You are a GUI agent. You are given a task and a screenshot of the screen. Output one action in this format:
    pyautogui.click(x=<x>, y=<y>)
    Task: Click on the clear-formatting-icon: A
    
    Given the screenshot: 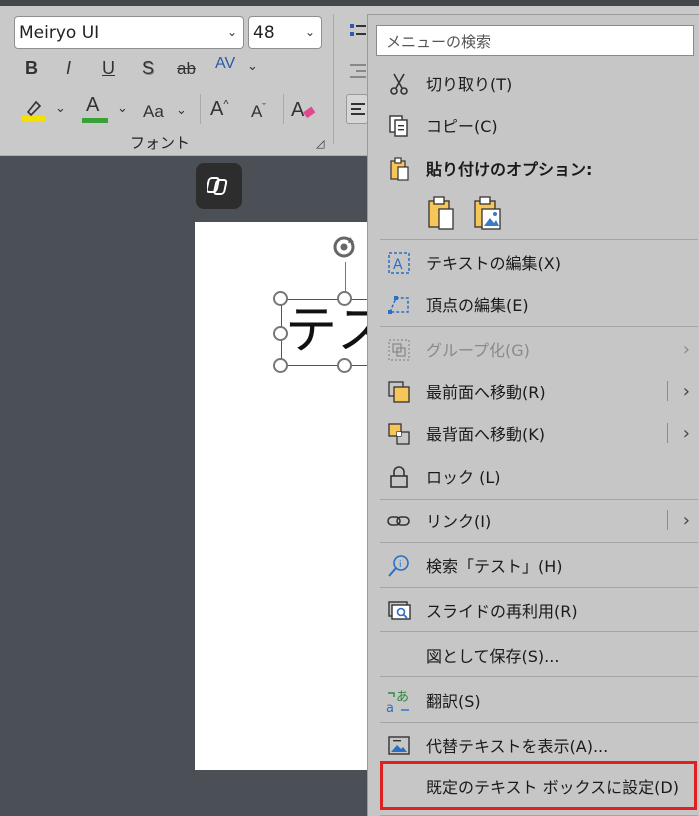 What is the action you would take?
    pyautogui.click(x=304, y=109)
    